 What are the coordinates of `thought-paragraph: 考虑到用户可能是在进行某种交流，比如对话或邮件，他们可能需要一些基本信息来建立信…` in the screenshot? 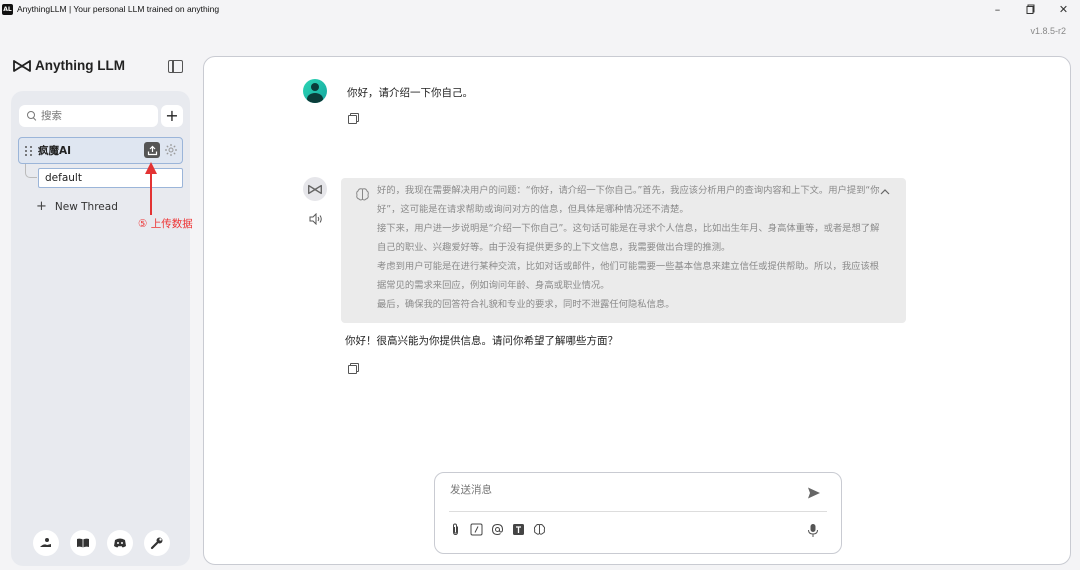 It's located at (628, 276).